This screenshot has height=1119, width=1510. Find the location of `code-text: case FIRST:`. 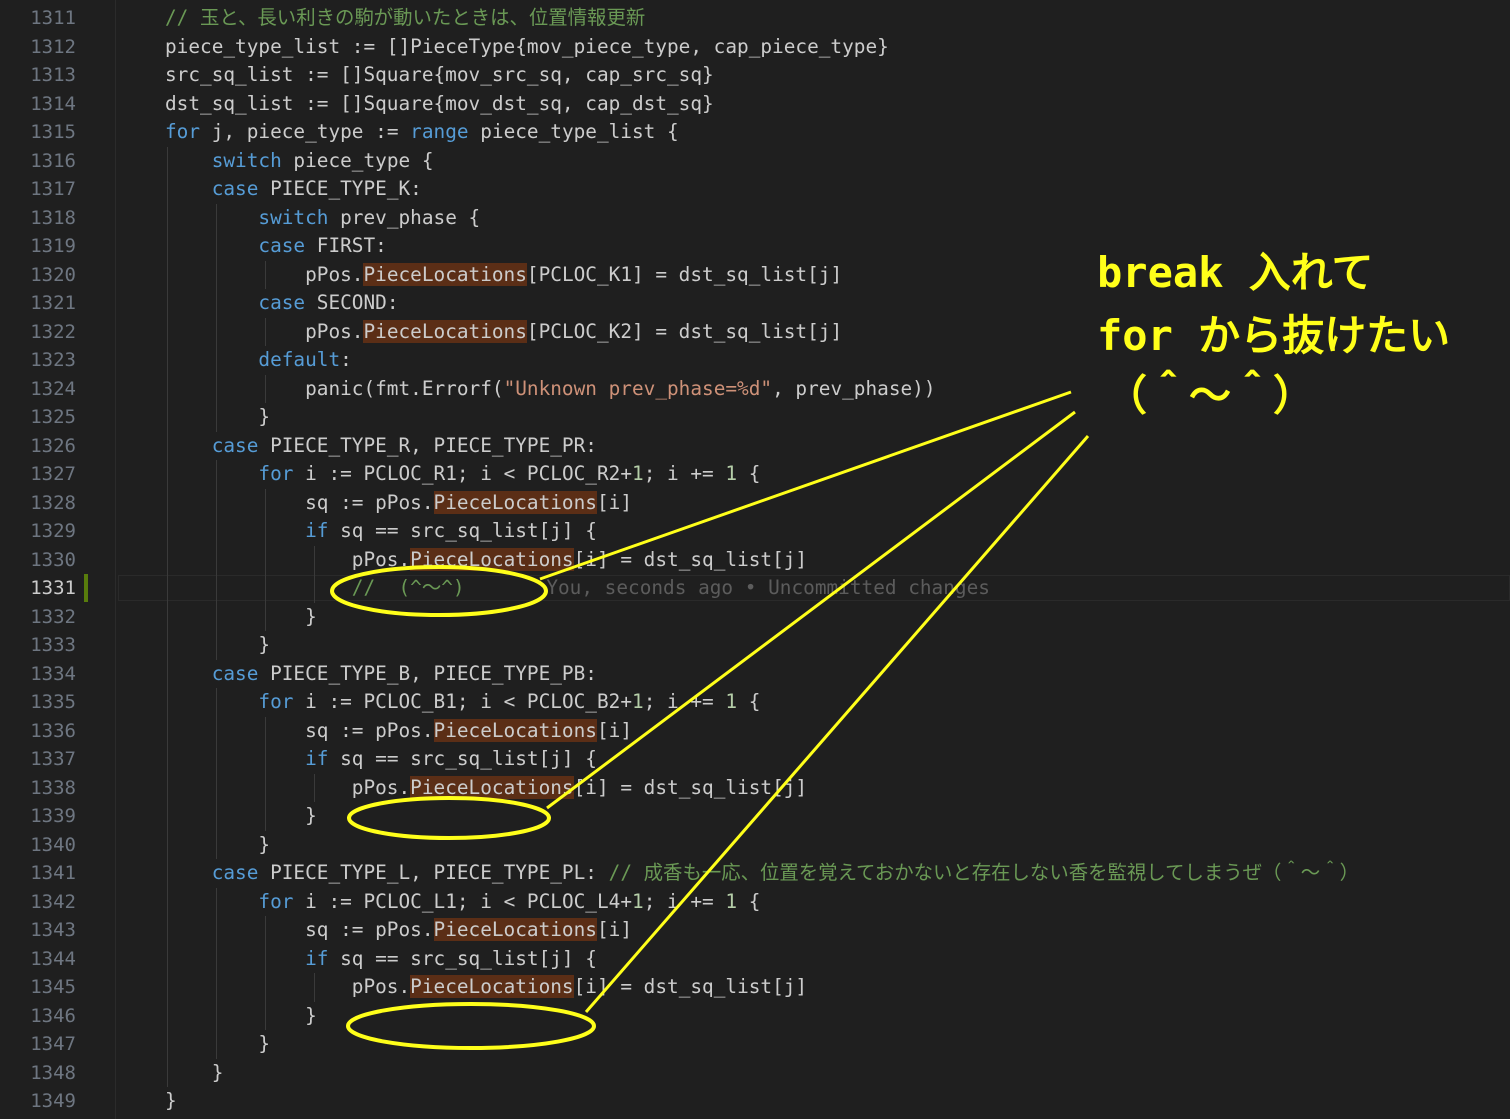

code-text: case FIRST: is located at coordinates (275, 246).